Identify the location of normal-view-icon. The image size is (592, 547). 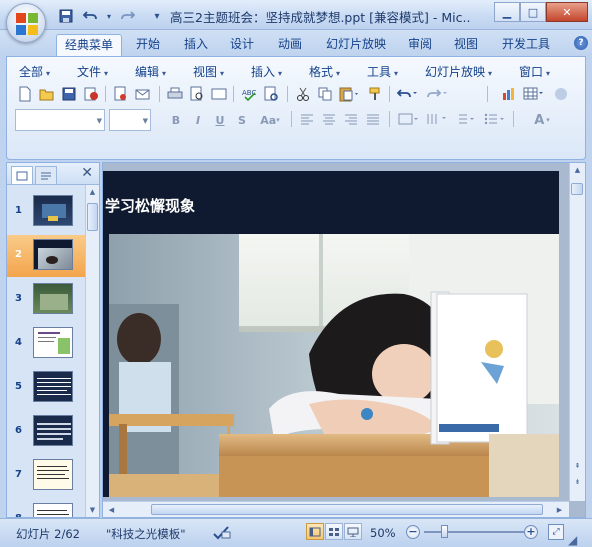
(315, 531).